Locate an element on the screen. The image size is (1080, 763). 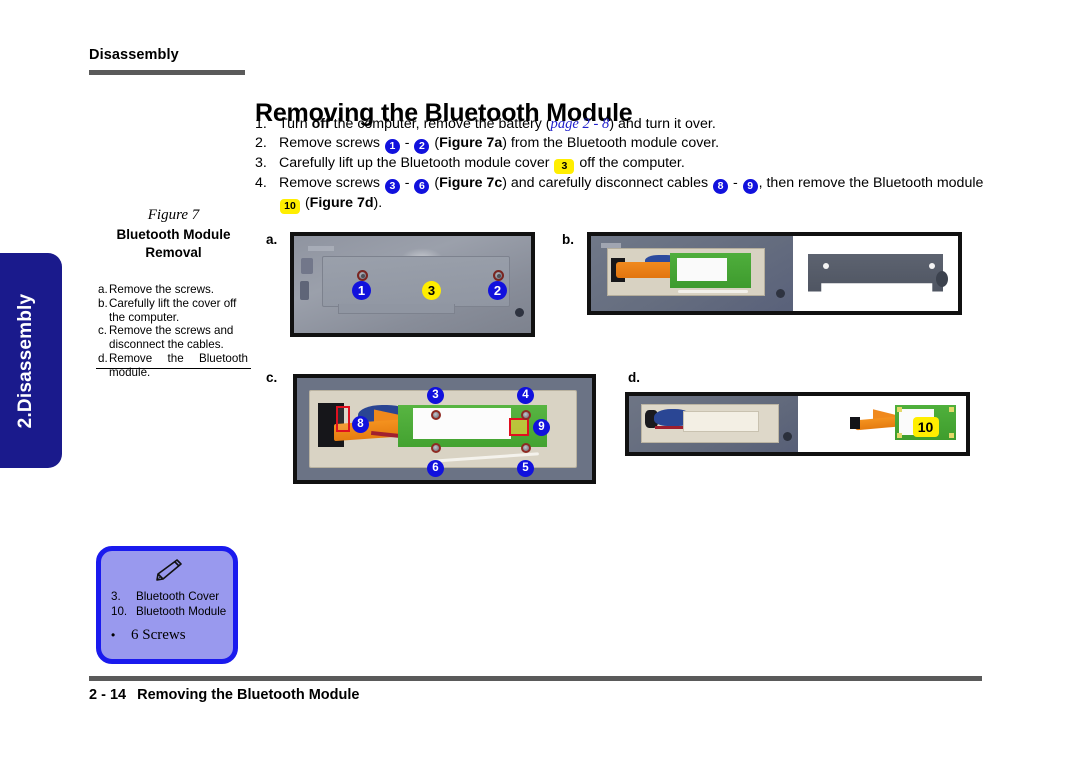
inline-badge-blue: 3 is located at coordinates (392, 187).